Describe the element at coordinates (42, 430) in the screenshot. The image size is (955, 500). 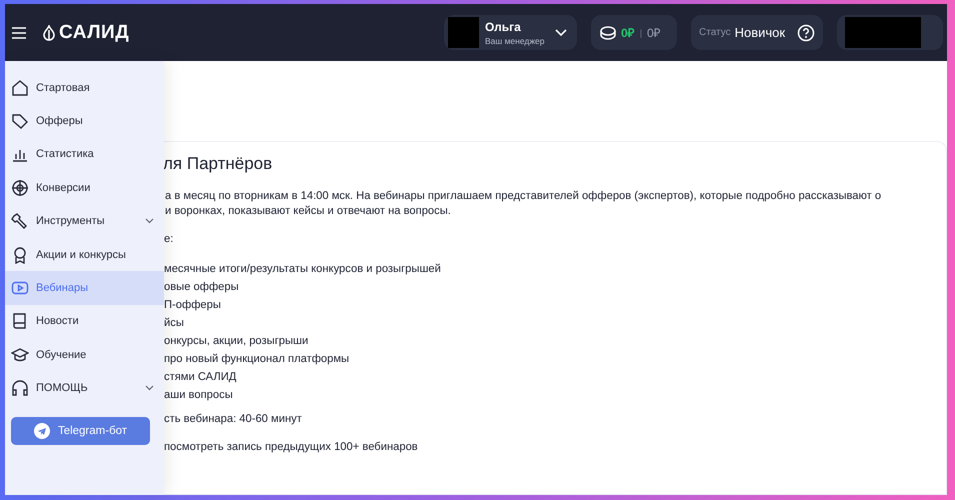
I see `telegram-icon` at that location.